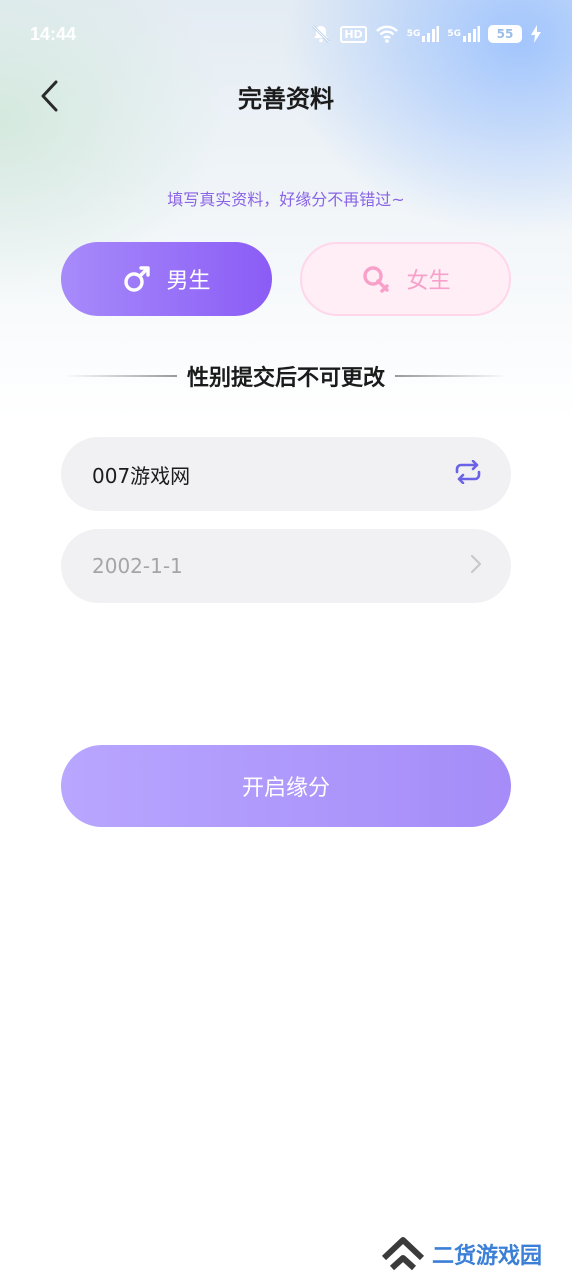 The width and height of the screenshot is (572, 1279). Describe the element at coordinates (286, 566) in the screenshot. I see `birthday-field: 2002-1-1` at that location.